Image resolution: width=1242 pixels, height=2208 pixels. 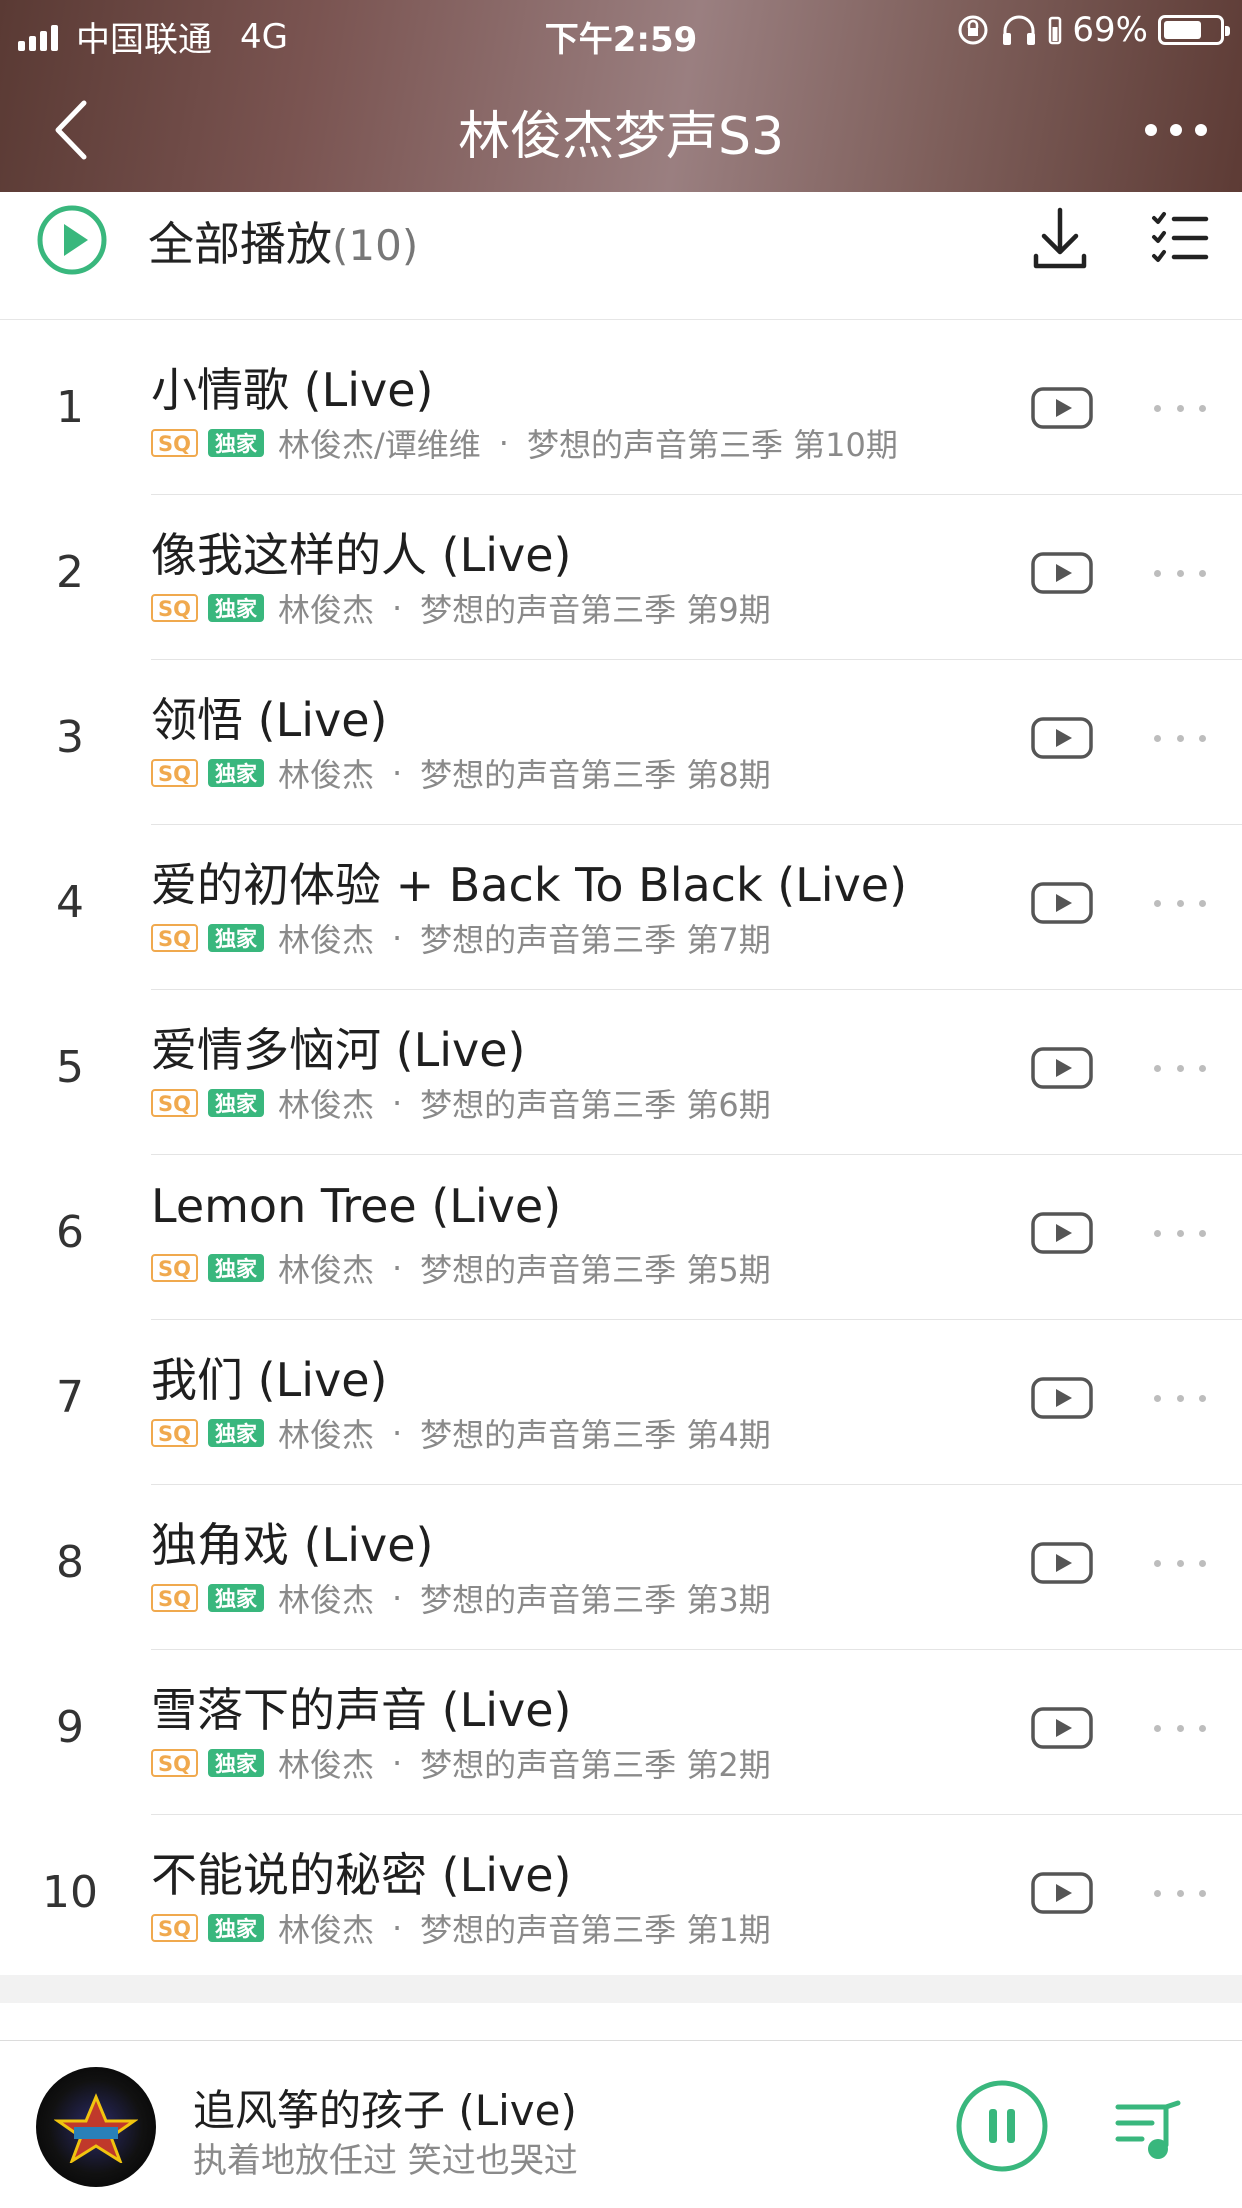 What do you see at coordinates (1110, 30) in the screenshot?
I see `battery-percent: 69%` at bounding box center [1110, 30].